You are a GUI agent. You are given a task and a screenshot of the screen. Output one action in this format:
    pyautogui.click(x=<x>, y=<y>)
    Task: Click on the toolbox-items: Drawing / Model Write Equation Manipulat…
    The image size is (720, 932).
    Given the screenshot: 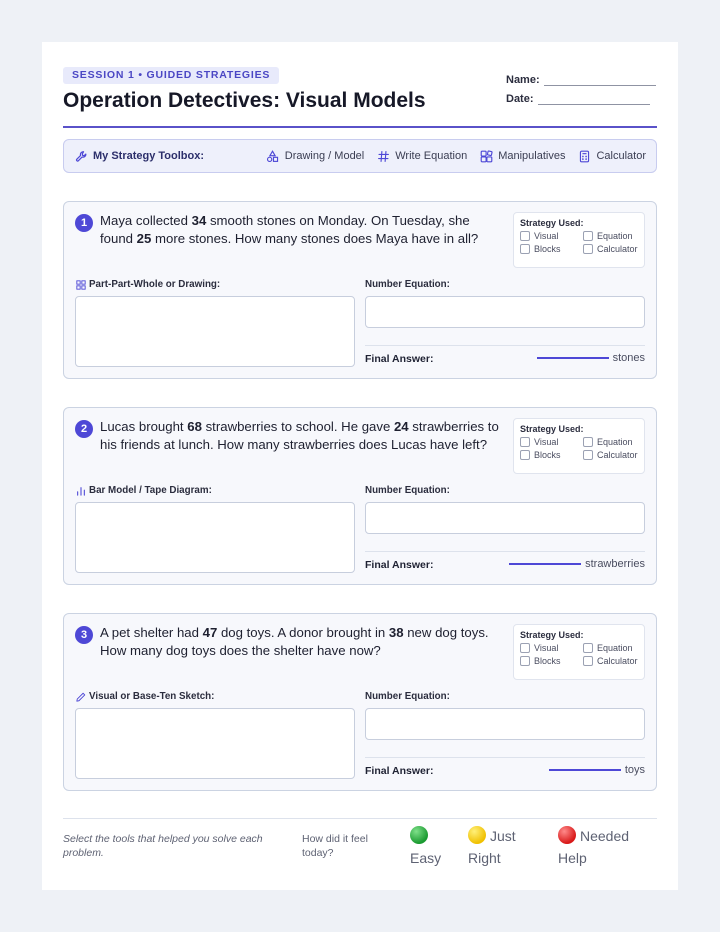 What is the action you would take?
    pyautogui.click(x=450, y=156)
    